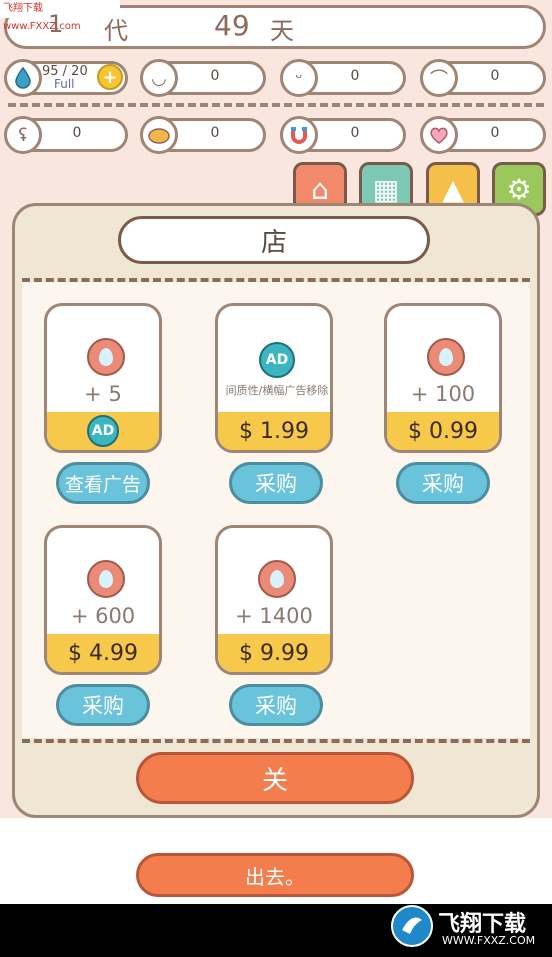 The width and height of the screenshot is (552, 957). Describe the element at coordinates (77, 133) in the screenshot. I see `muscle-value: 0` at that location.